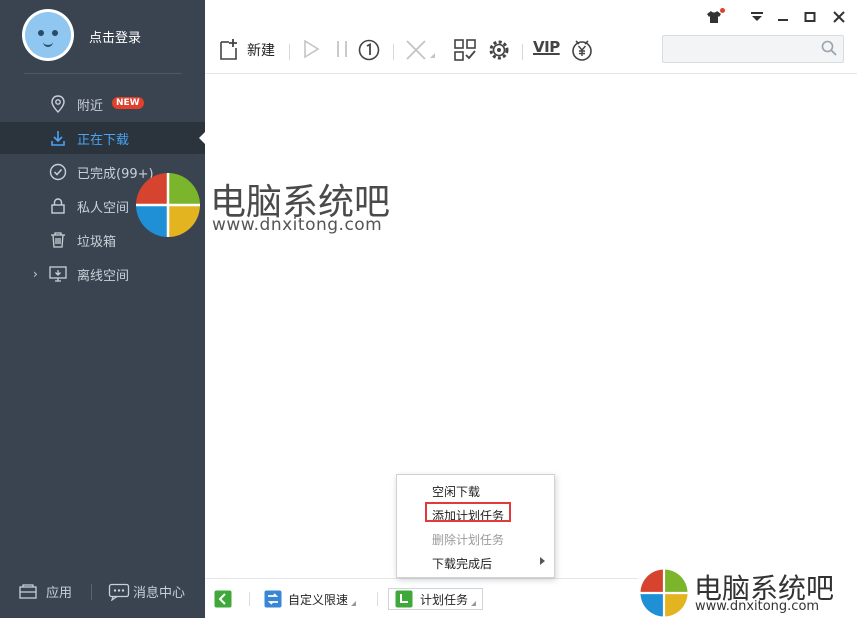 The width and height of the screenshot is (857, 619). What do you see at coordinates (262, 207) in the screenshot?
I see `watermark-center: 电脑系统吧 www.dnxitong.com` at bounding box center [262, 207].